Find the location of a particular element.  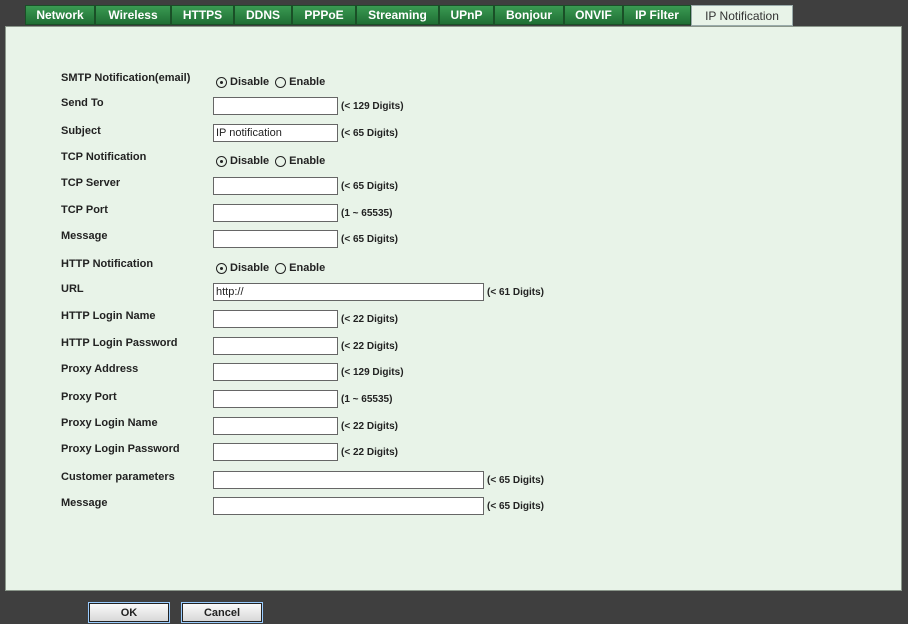

http-login-name-label: HTTP Login Name is located at coordinates (108, 316).